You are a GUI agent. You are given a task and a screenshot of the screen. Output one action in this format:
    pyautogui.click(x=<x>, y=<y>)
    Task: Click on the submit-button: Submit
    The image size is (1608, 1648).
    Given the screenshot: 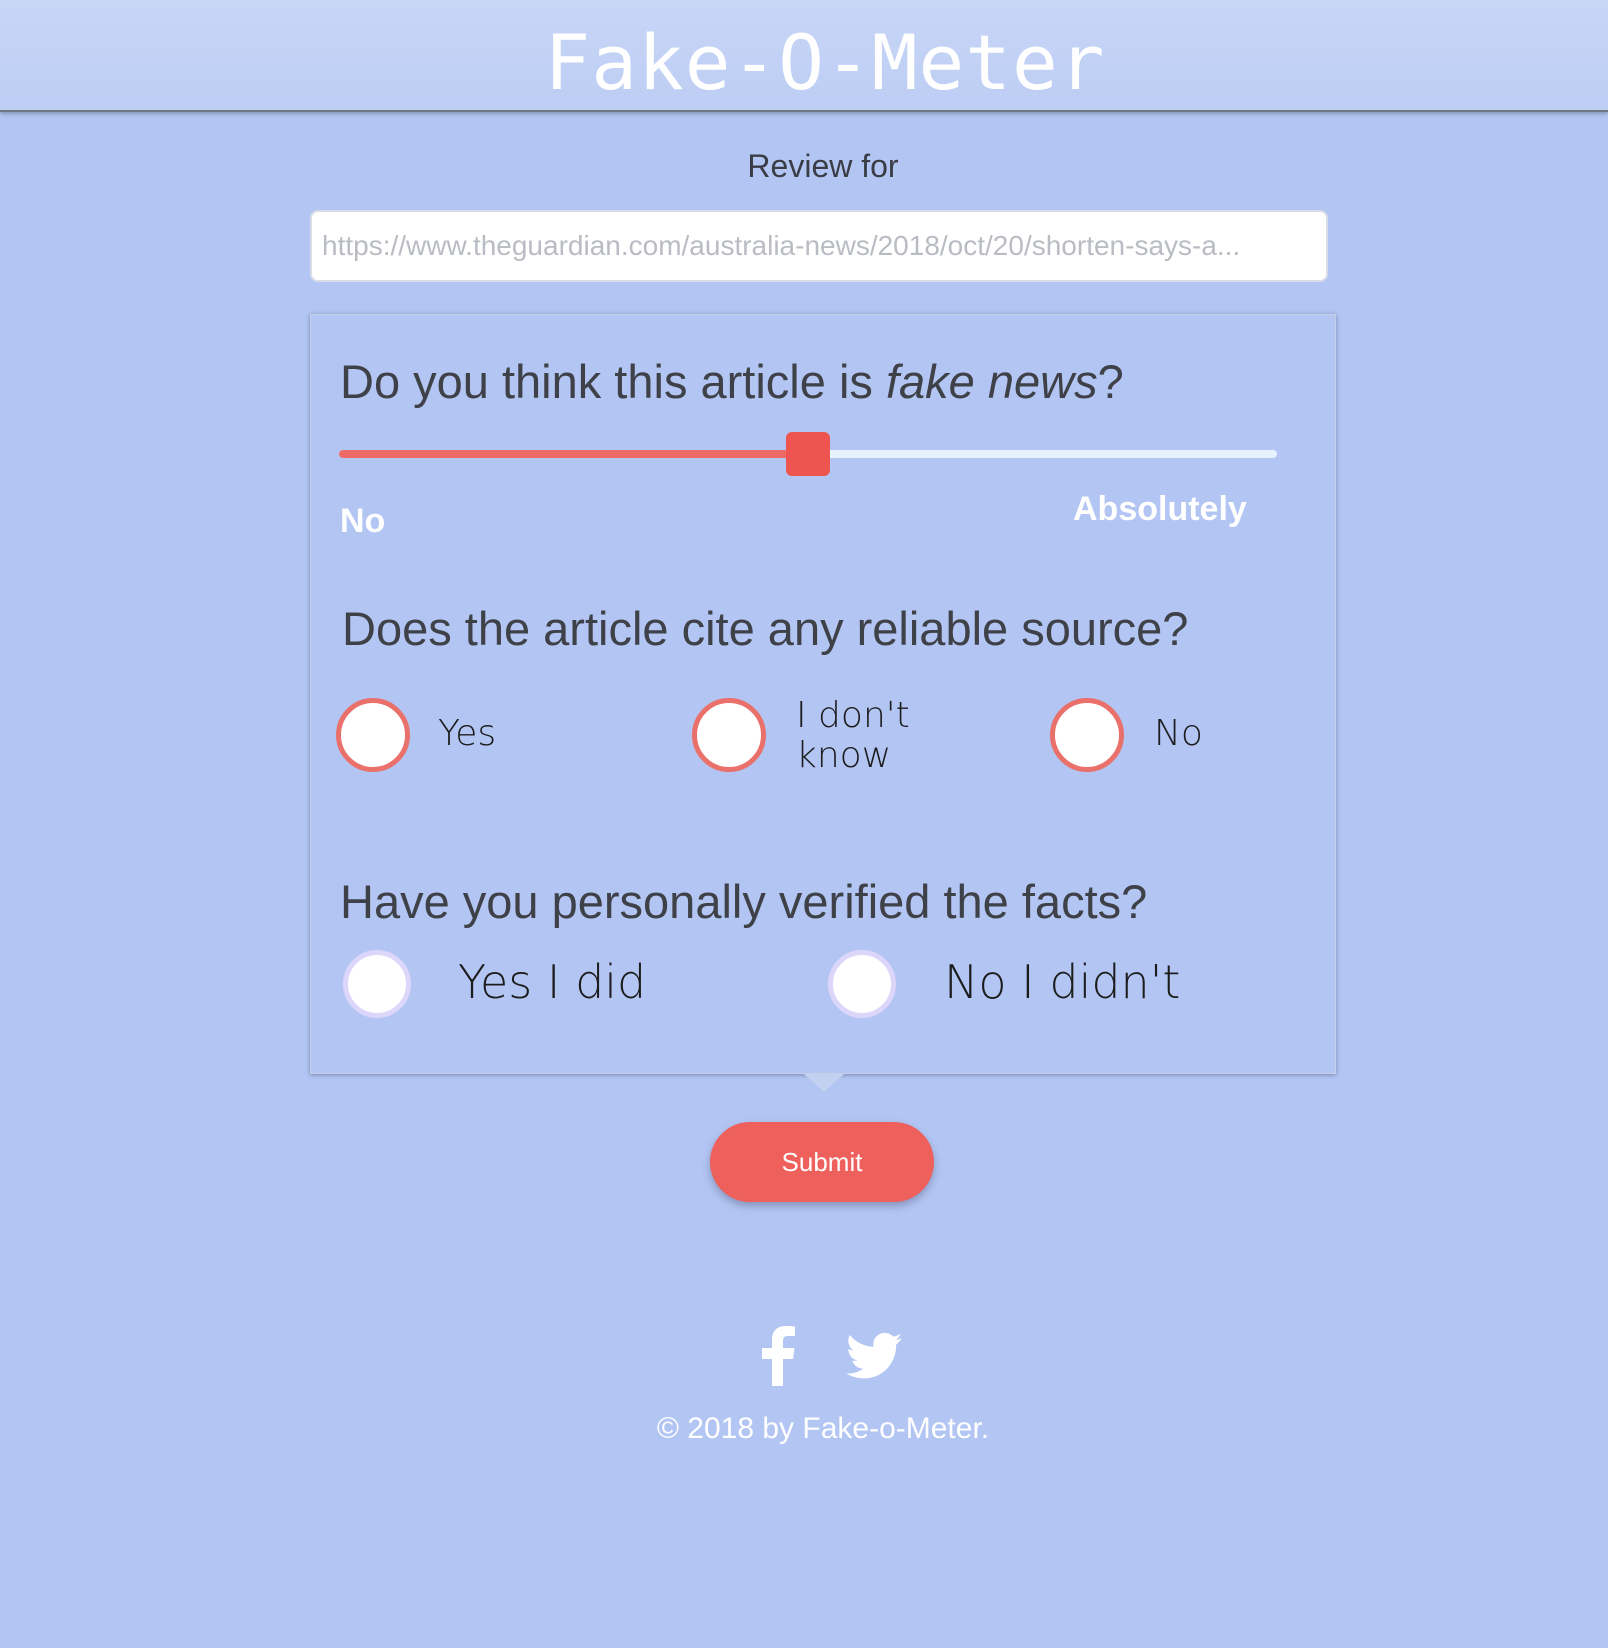 What is the action you would take?
    pyautogui.click(x=822, y=1162)
    